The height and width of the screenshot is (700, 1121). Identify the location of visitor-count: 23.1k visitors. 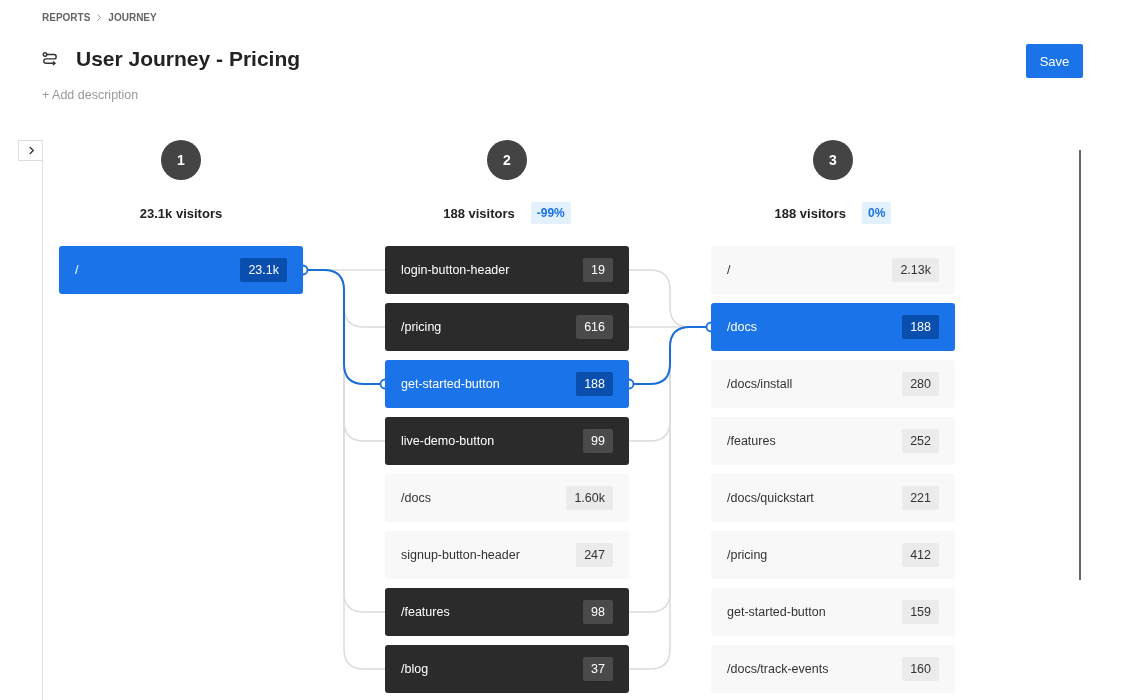
(181, 213).